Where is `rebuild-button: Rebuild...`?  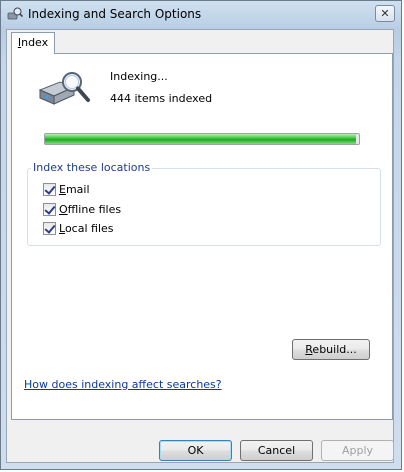 rebuild-button: Rebuild... is located at coordinates (331, 349).